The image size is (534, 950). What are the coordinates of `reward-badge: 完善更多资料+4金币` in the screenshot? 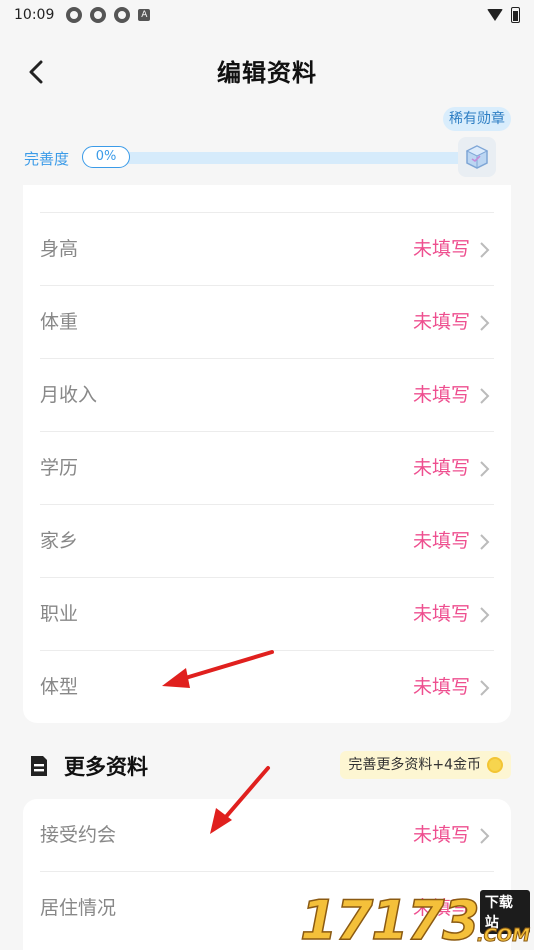 It's located at (425, 765).